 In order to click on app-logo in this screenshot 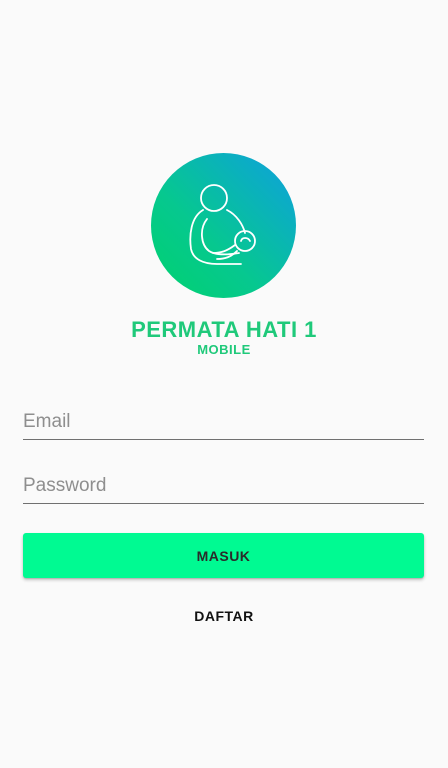, I will do `click(223, 225)`.